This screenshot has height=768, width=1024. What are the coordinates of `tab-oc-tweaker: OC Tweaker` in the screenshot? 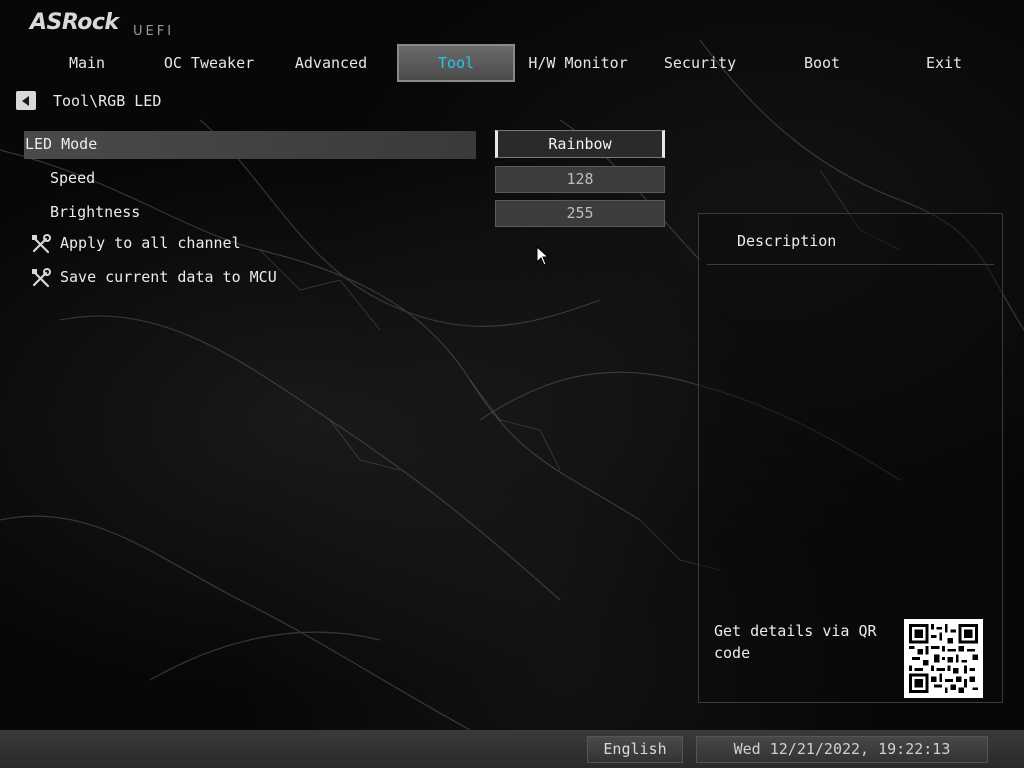 It's located at (209, 63).